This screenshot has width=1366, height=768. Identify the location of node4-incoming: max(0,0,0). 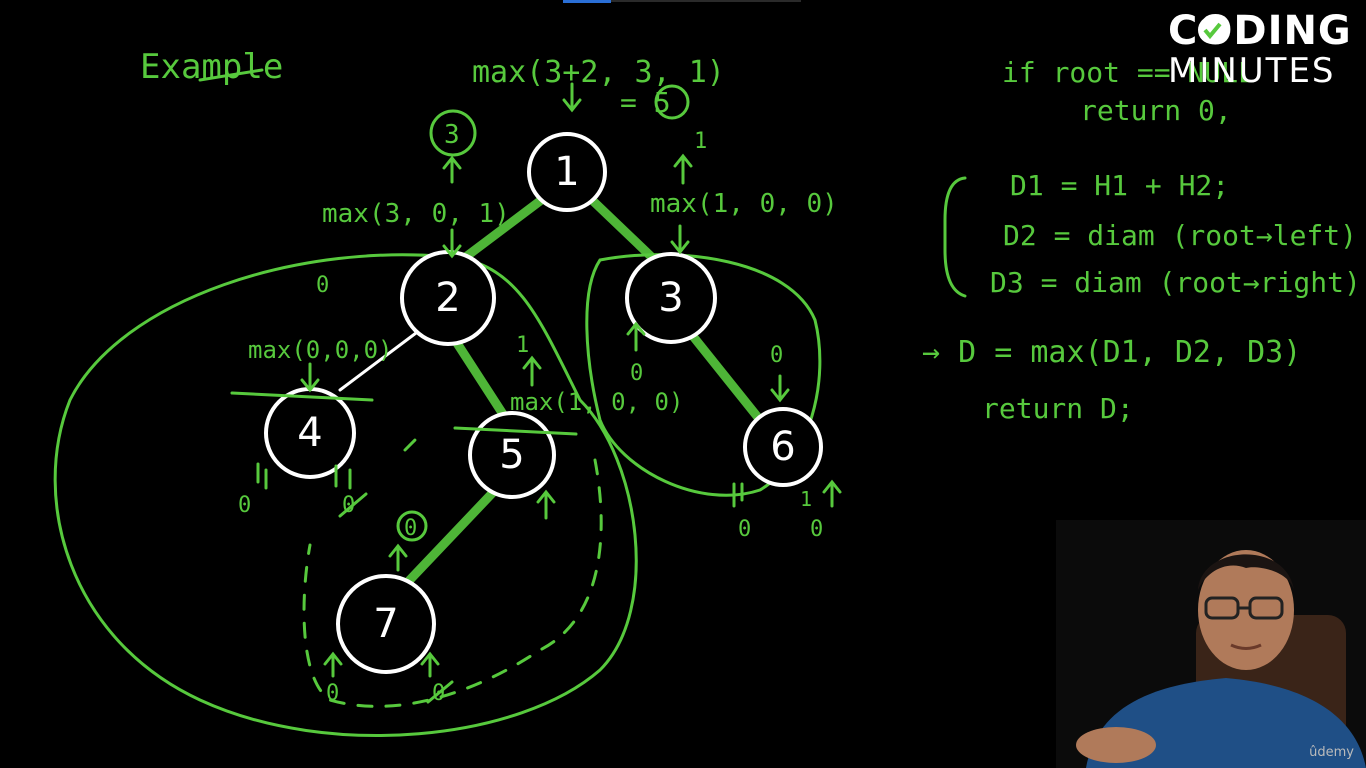
(320, 350).